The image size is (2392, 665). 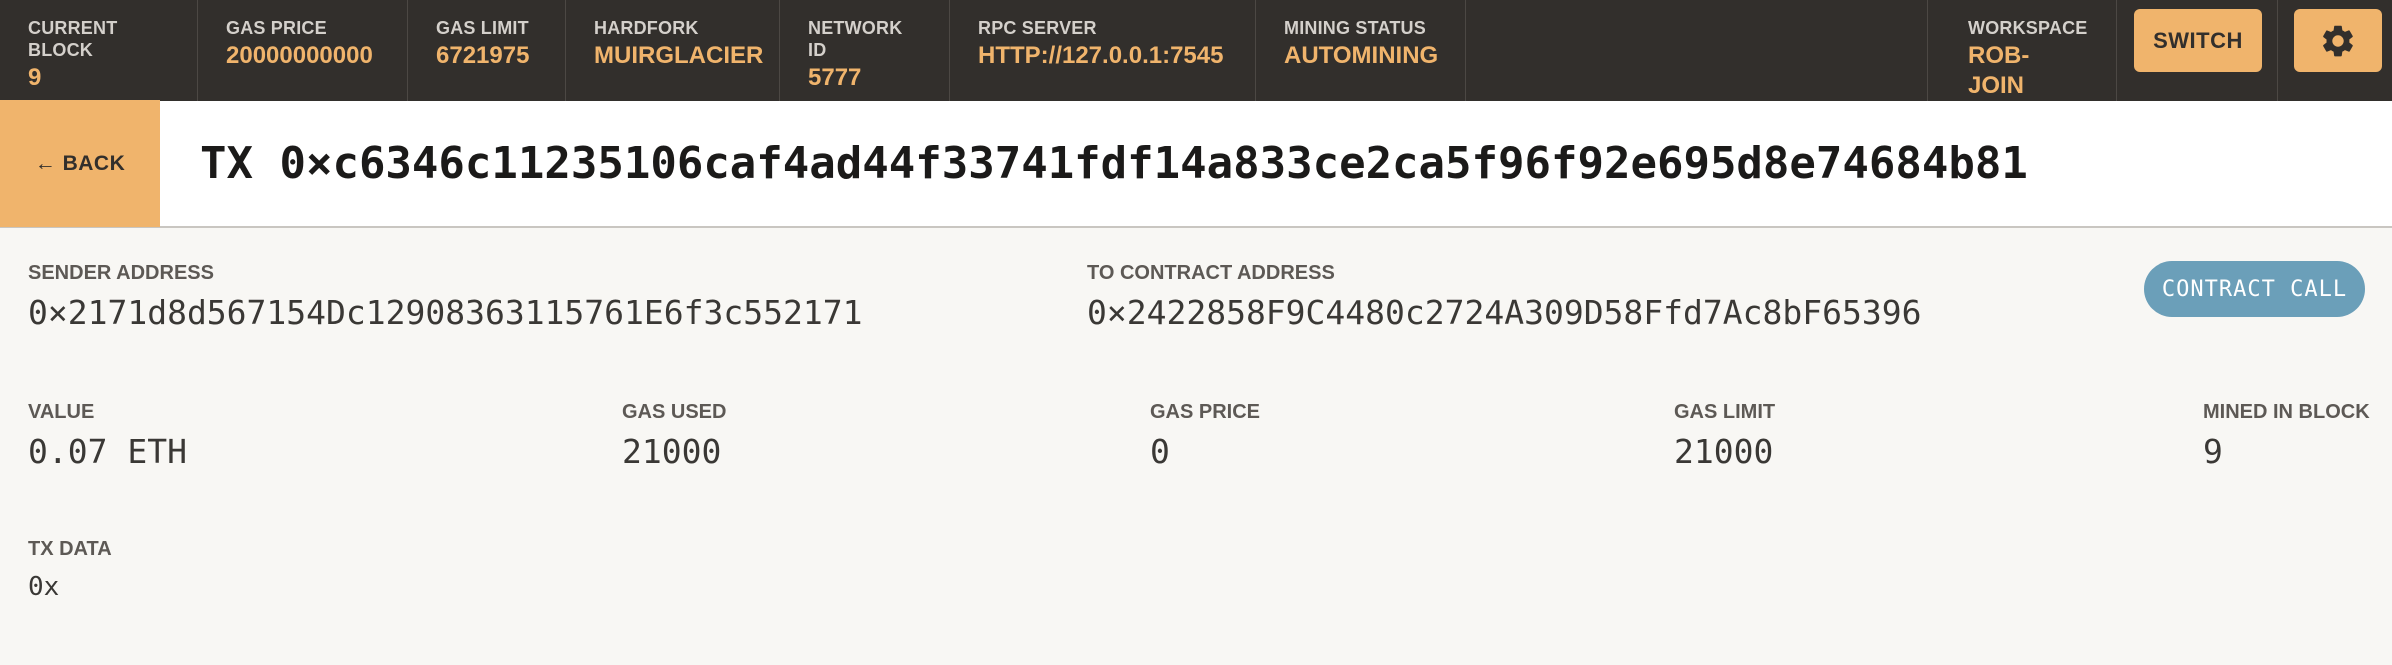 I want to click on mined-in-block-value: 9, so click(x=2213, y=451).